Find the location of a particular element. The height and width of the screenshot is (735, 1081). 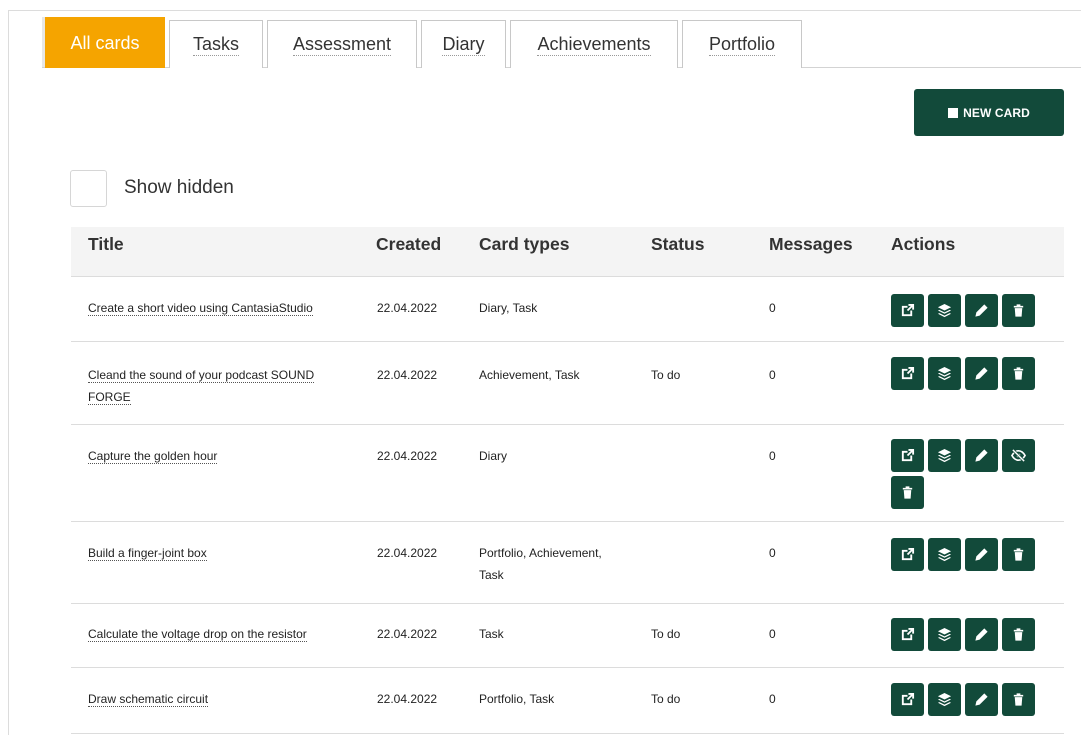

card-types: Diary is located at coordinates (493, 456).